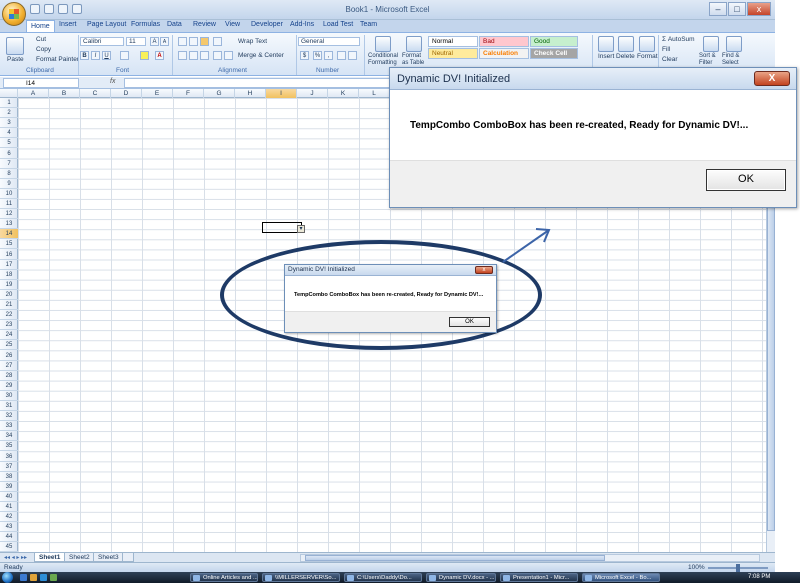 This screenshot has height=583, width=800. What do you see at coordinates (718, 9) in the screenshot?
I see `minimize-button: –` at bounding box center [718, 9].